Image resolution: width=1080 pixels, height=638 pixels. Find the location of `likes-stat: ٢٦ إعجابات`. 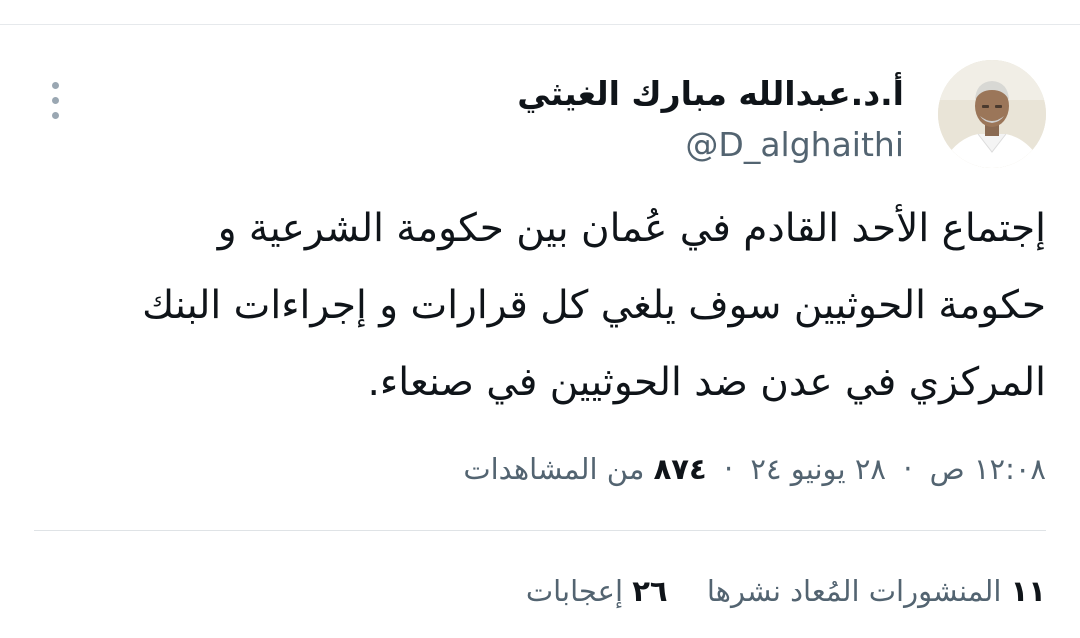

likes-stat: ٢٦ إعجابات is located at coordinates (597, 591).